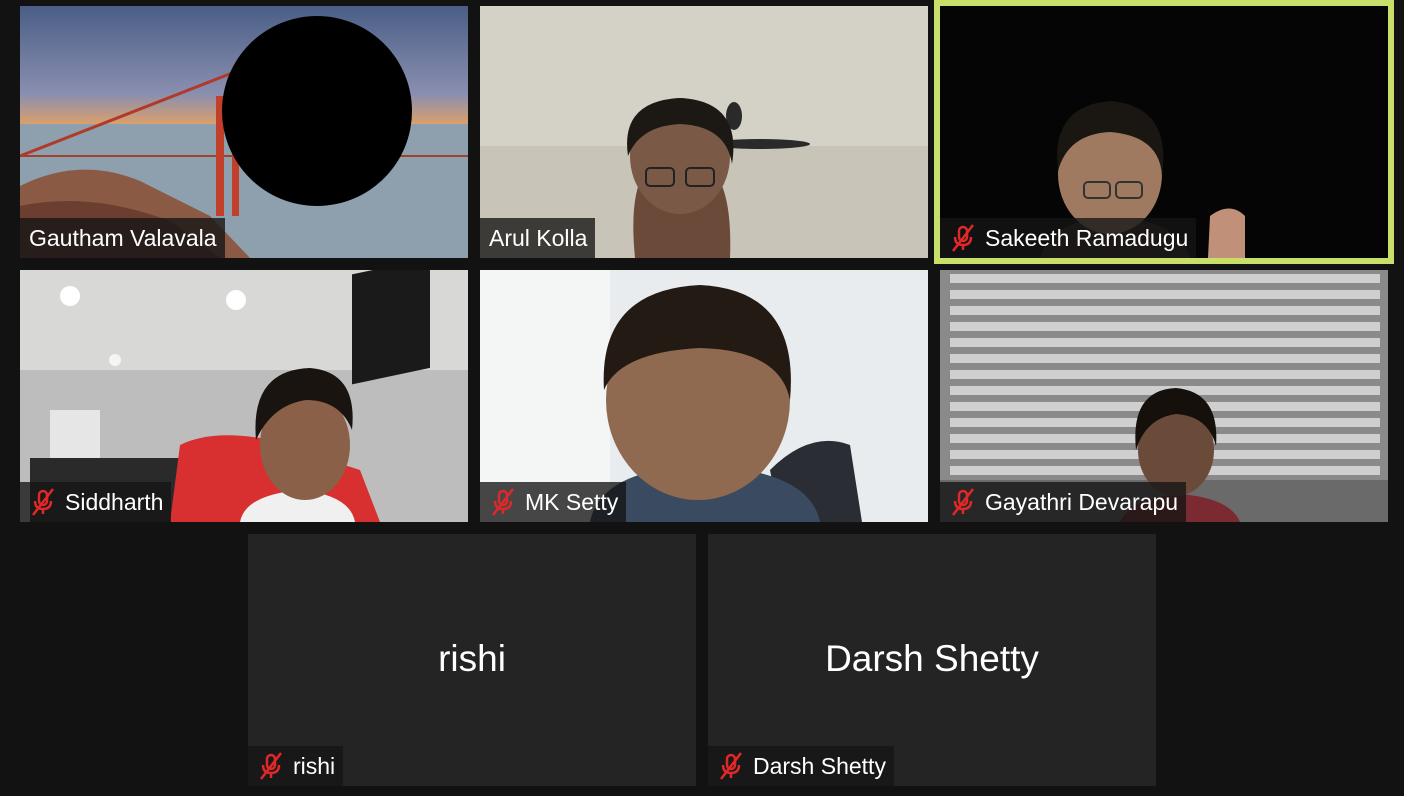  I want to click on participant-name: Siddharth, so click(114, 502).